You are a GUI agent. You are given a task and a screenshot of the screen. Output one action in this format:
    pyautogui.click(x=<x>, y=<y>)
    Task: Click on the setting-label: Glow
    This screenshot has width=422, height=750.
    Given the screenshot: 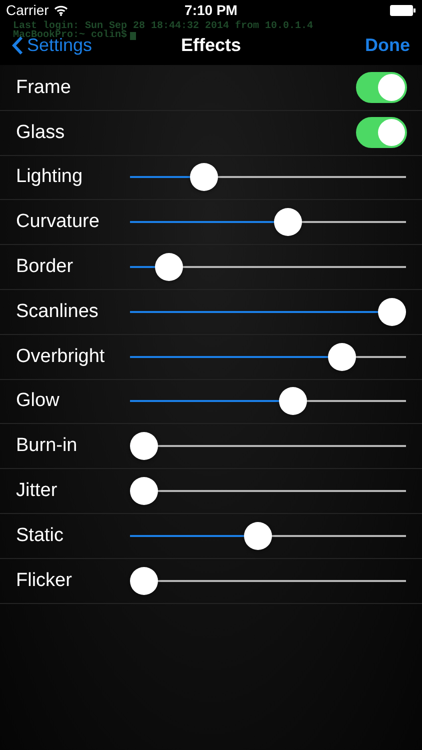 What is the action you would take?
    pyautogui.click(x=38, y=401)
    